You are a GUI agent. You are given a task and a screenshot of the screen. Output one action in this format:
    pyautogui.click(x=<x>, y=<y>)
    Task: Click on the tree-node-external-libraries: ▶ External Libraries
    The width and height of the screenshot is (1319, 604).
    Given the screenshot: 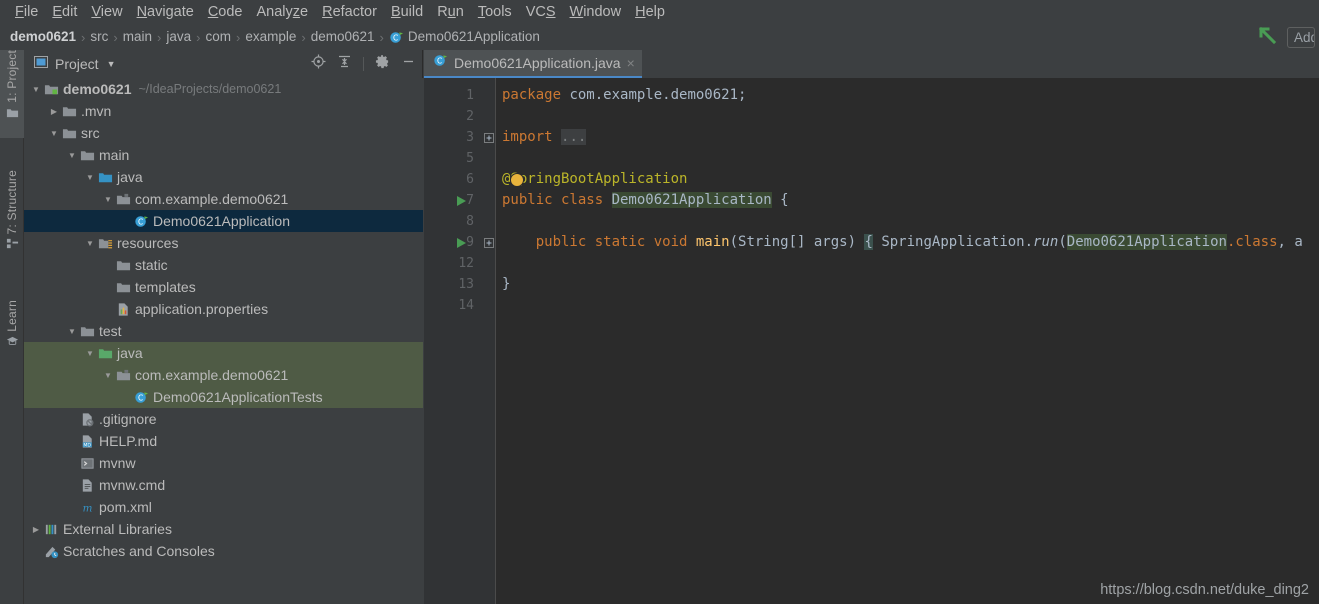 What is the action you would take?
    pyautogui.click(x=223, y=529)
    